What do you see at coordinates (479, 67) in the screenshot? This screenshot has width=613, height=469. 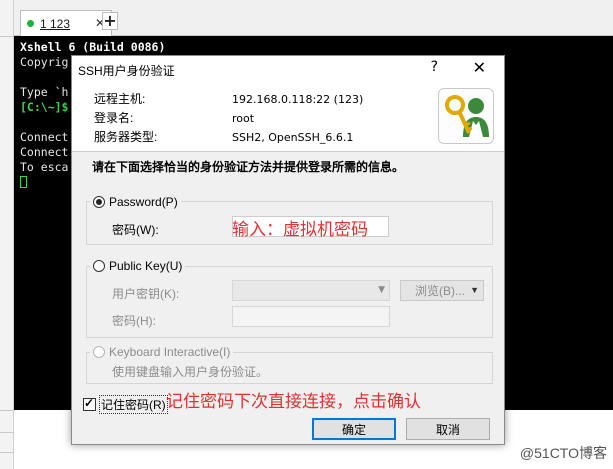 I see `close-dialog-icon: ✕` at bounding box center [479, 67].